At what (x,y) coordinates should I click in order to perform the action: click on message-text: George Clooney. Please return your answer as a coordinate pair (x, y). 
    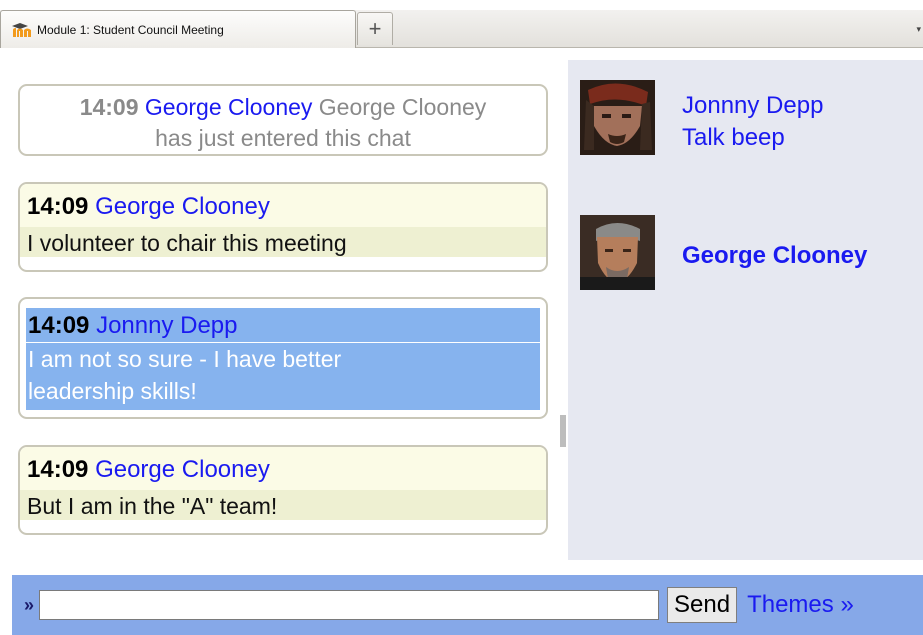
    Looking at the image, I should click on (402, 107).